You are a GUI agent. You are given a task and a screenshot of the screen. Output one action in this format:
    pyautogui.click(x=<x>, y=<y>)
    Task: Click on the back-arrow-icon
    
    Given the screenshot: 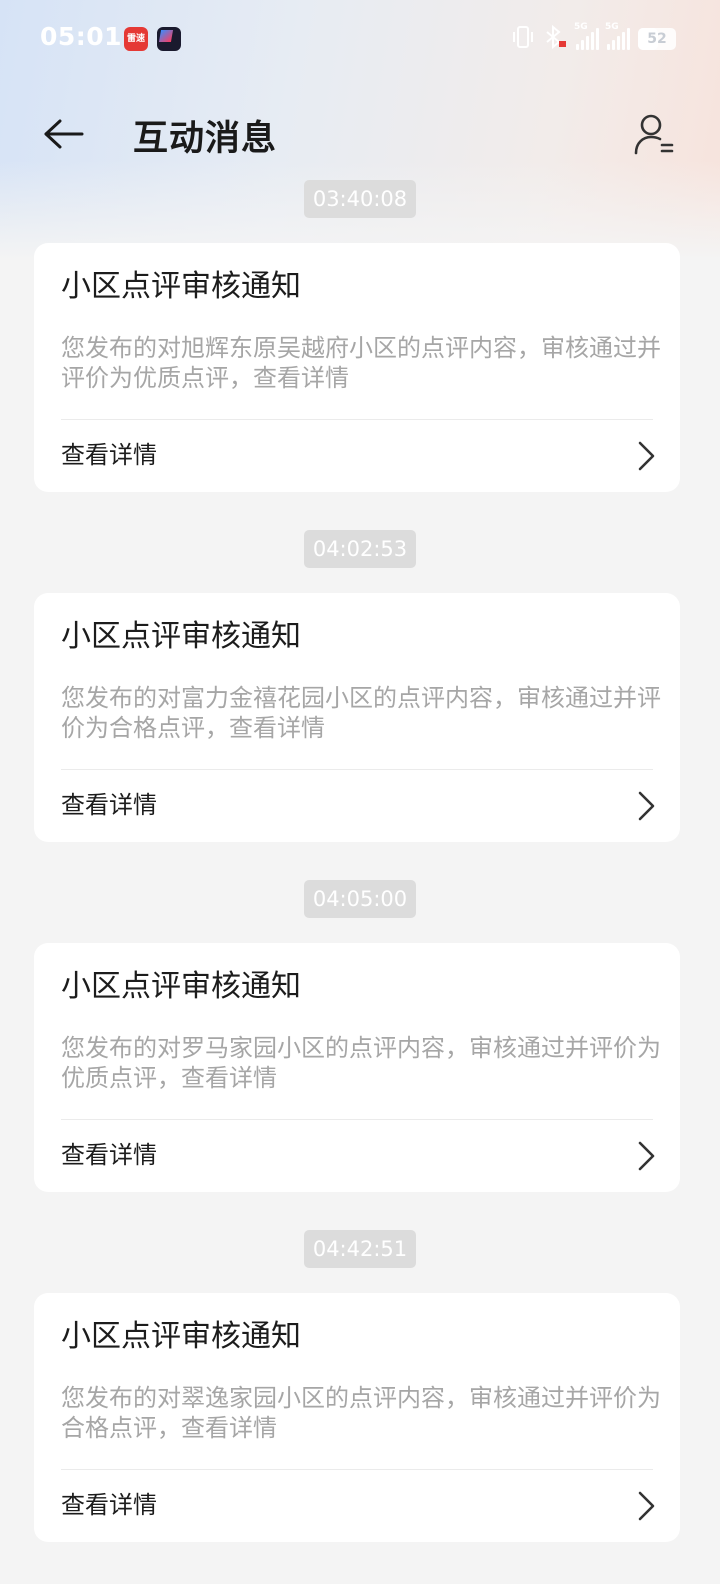 What is the action you would take?
    pyautogui.click(x=64, y=134)
    